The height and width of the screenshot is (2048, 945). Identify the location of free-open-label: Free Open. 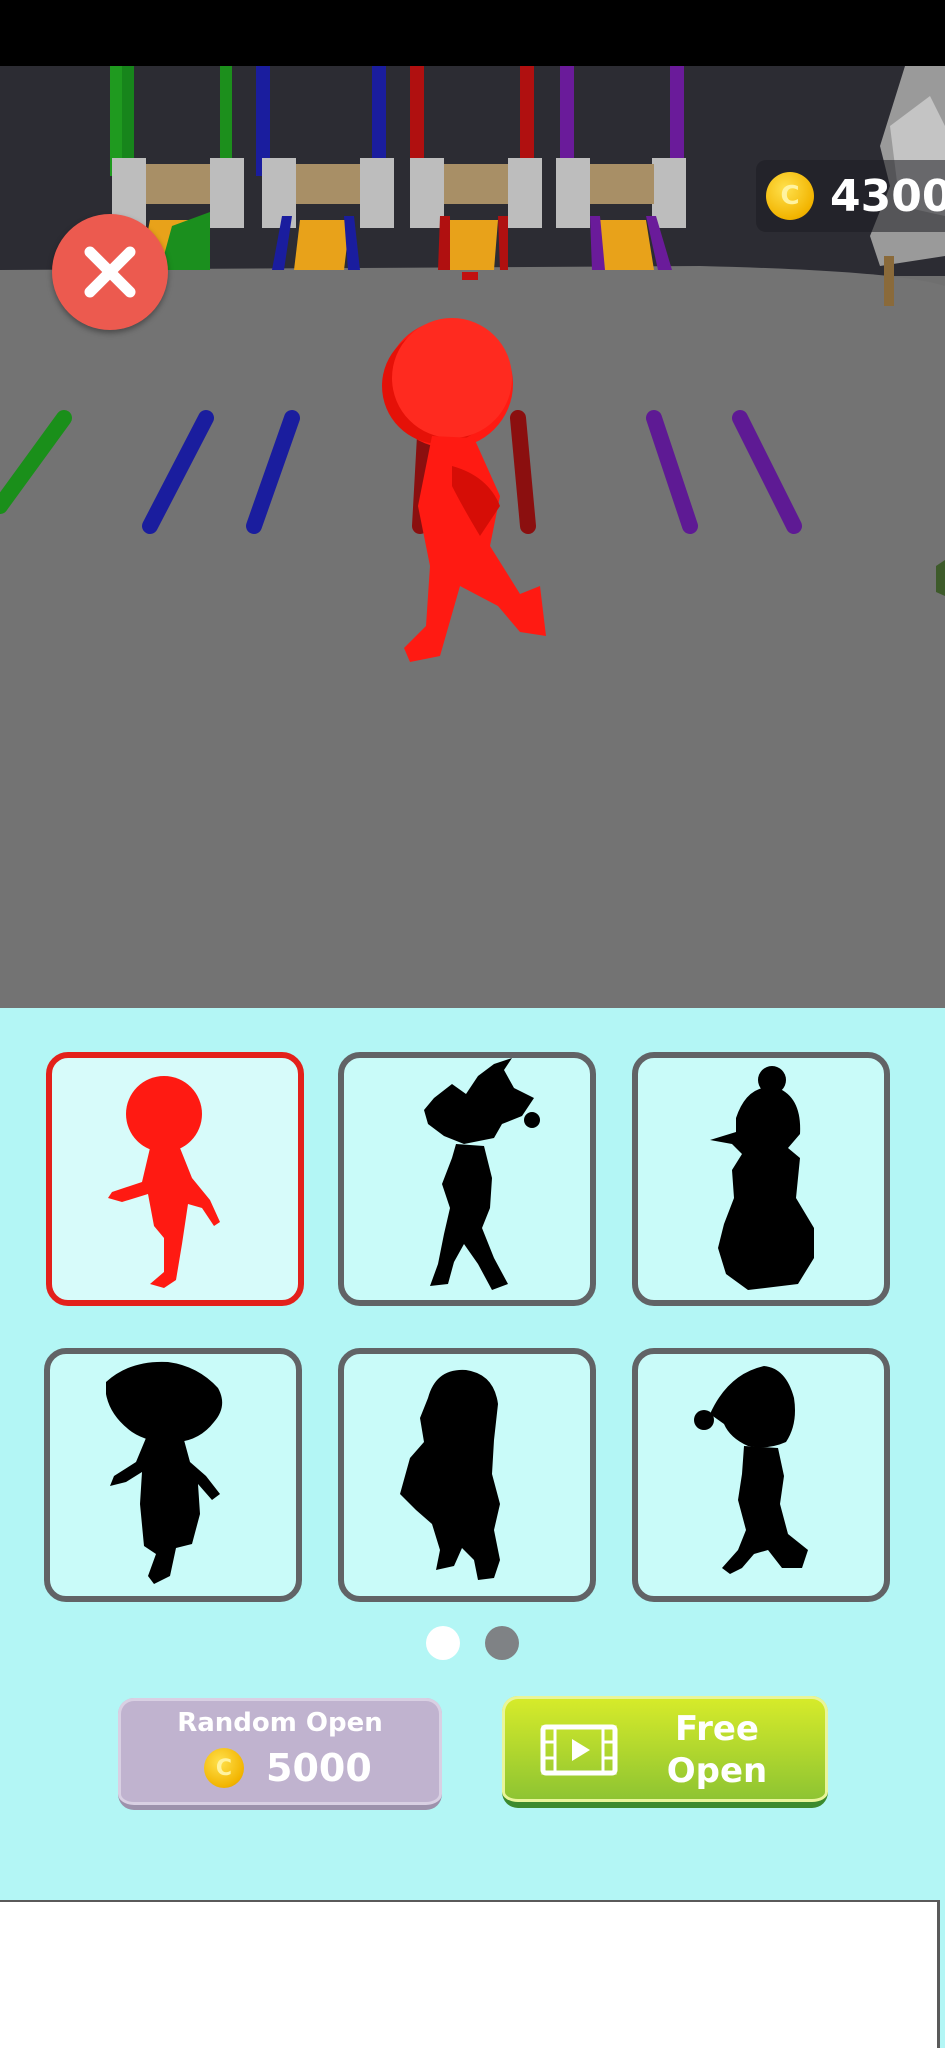
(717, 1750).